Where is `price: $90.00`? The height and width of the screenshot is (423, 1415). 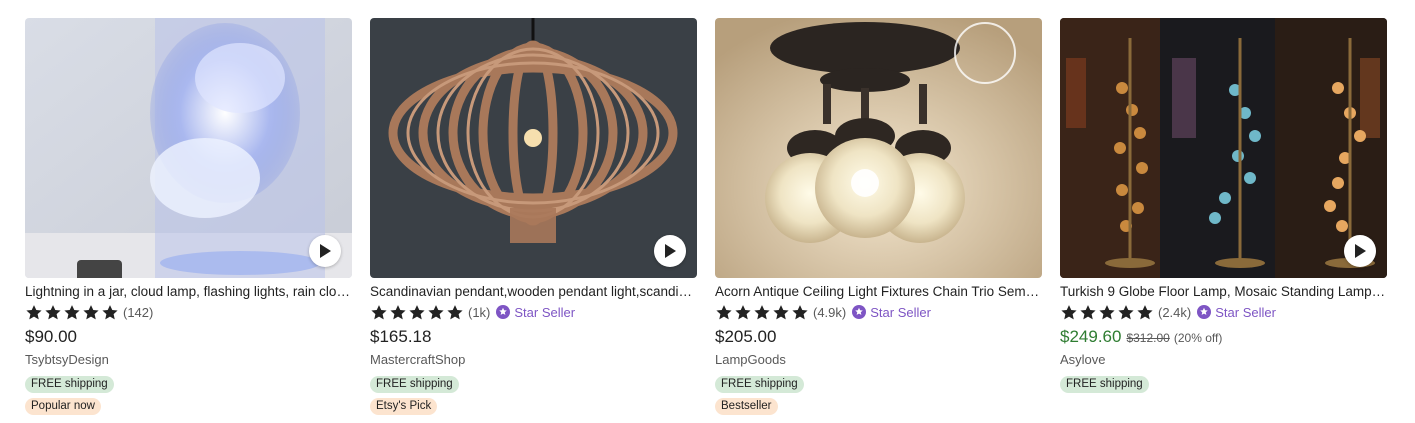 price: $90.00 is located at coordinates (51, 336).